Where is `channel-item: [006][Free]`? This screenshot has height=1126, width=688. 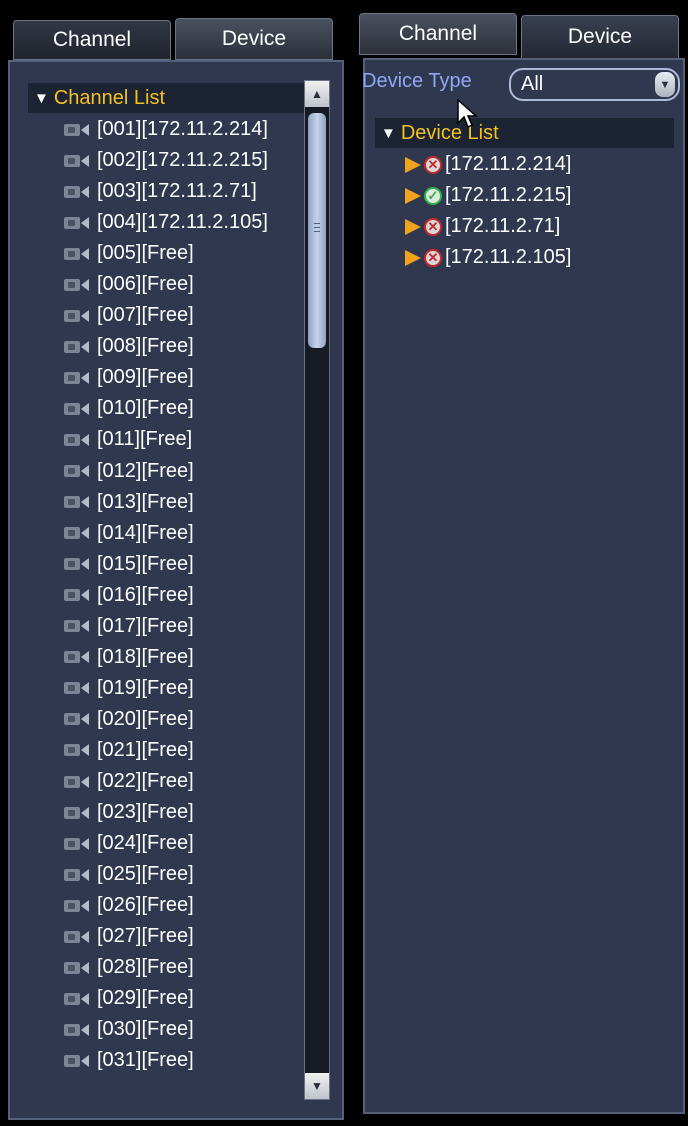 channel-item: [006][Free] is located at coordinates (166, 284).